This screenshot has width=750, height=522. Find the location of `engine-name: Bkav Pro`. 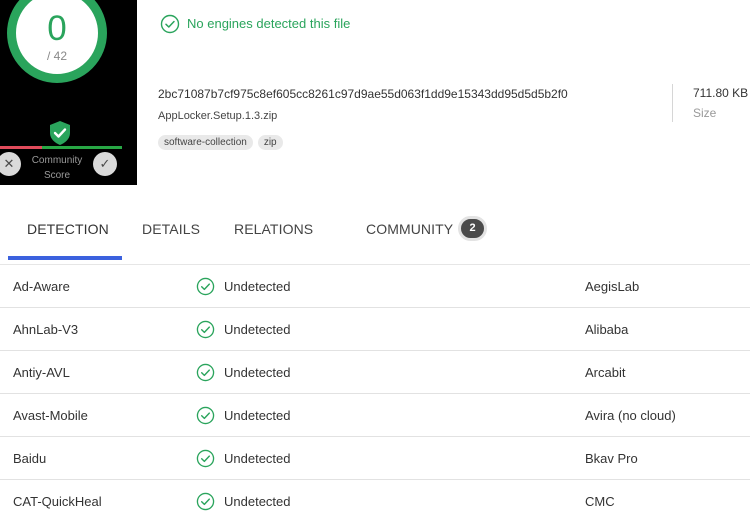

engine-name: Bkav Pro is located at coordinates (611, 458).